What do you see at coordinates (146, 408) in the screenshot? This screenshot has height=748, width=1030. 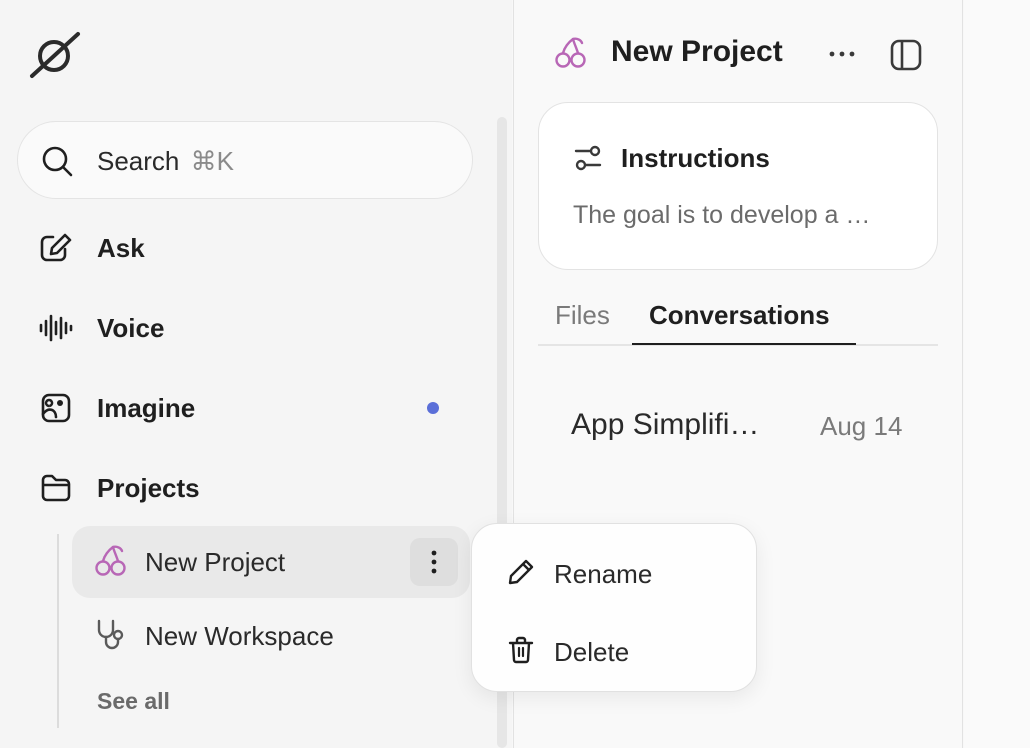 I see `nav-imagine-label: Imagine` at bounding box center [146, 408].